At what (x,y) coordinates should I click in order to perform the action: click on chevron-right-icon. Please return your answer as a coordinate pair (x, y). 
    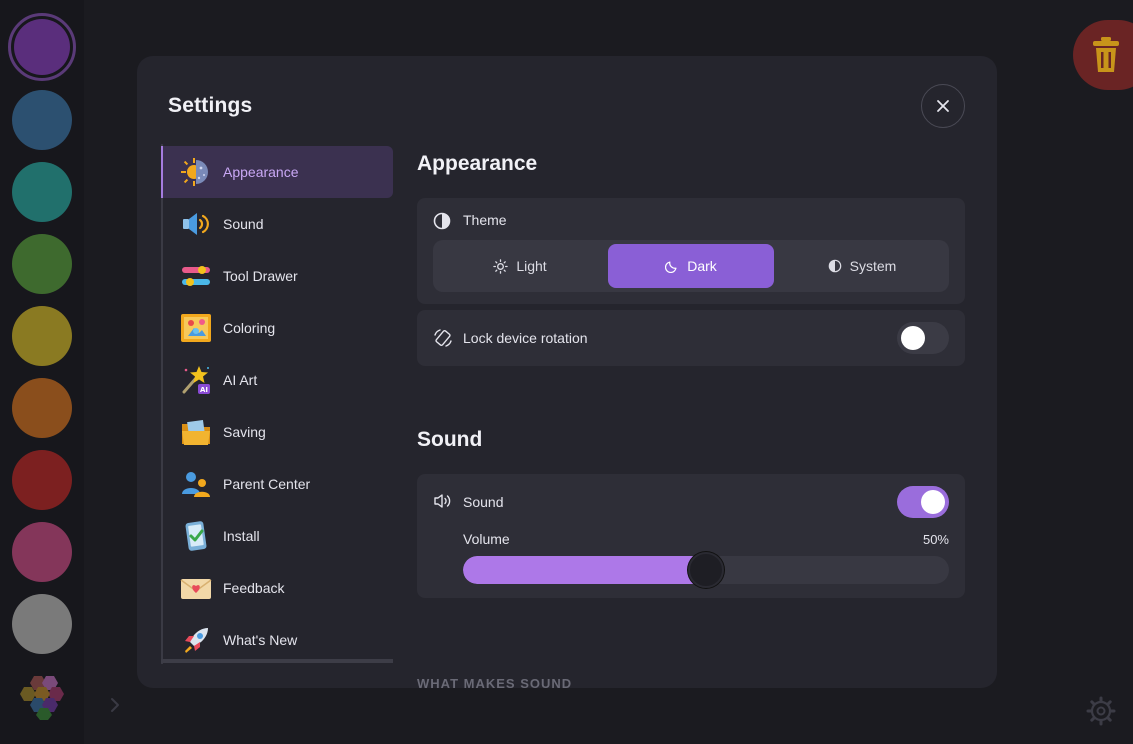
    Looking at the image, I should click on (115, 705).